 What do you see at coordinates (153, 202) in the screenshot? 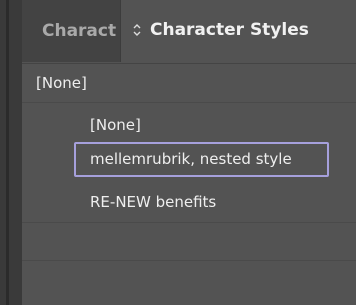
I see `style-item-label: RE-NEW benefits` at bounding box center [153, 202].